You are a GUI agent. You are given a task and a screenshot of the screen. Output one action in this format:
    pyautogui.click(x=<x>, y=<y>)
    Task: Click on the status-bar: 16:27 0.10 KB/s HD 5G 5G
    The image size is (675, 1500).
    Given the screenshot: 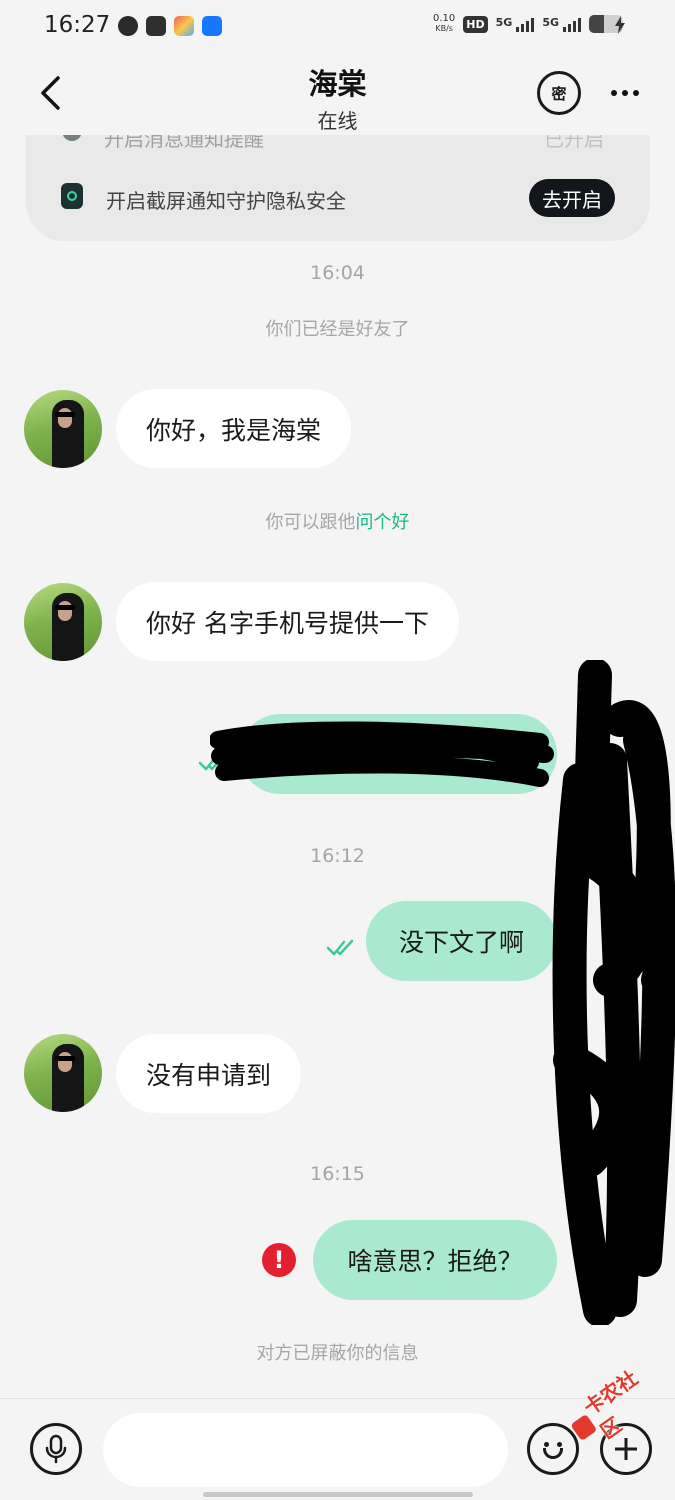 What is the action you would take?
    pyautogui.click(x=337, y=27)
    